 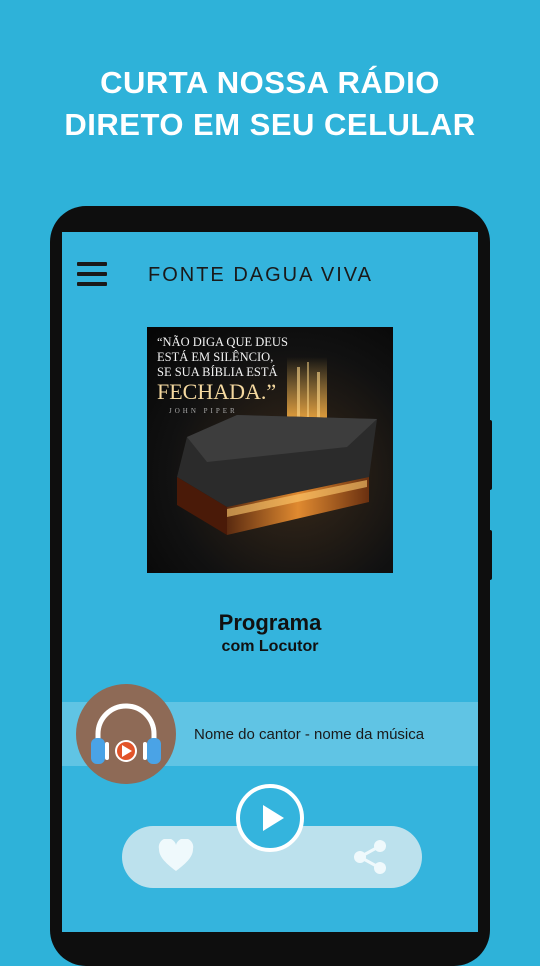 I want to click on headphones-avatar, so click(x=126, y=734).